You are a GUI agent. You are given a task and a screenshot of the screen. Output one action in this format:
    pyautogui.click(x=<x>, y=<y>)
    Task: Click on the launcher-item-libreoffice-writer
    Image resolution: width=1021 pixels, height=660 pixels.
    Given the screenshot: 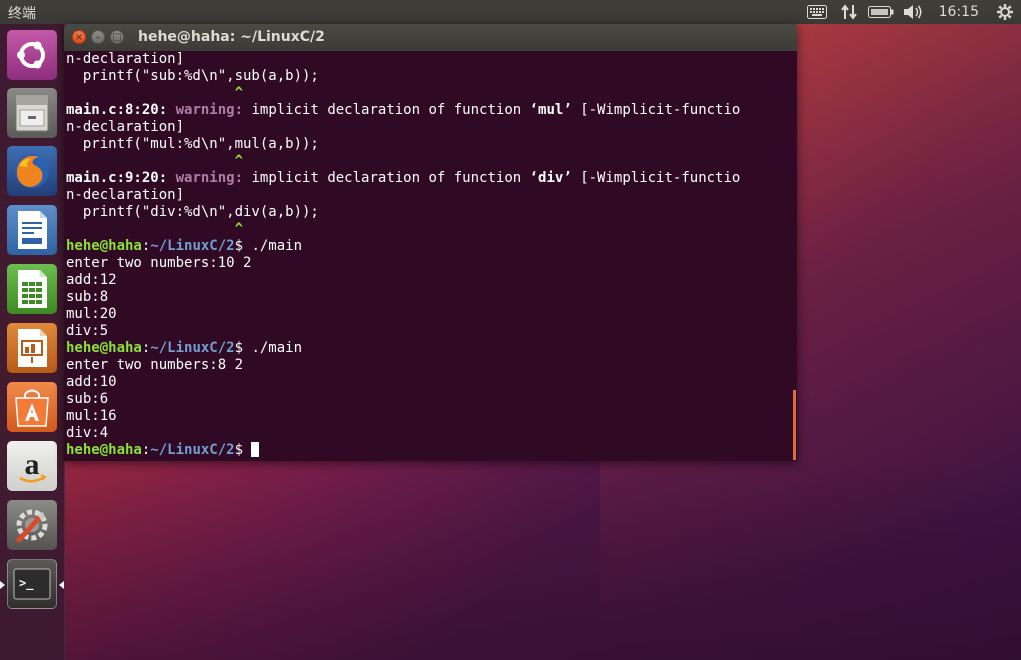 What is the action you would take?
    pyautogui.click(x=32, y=230)
    